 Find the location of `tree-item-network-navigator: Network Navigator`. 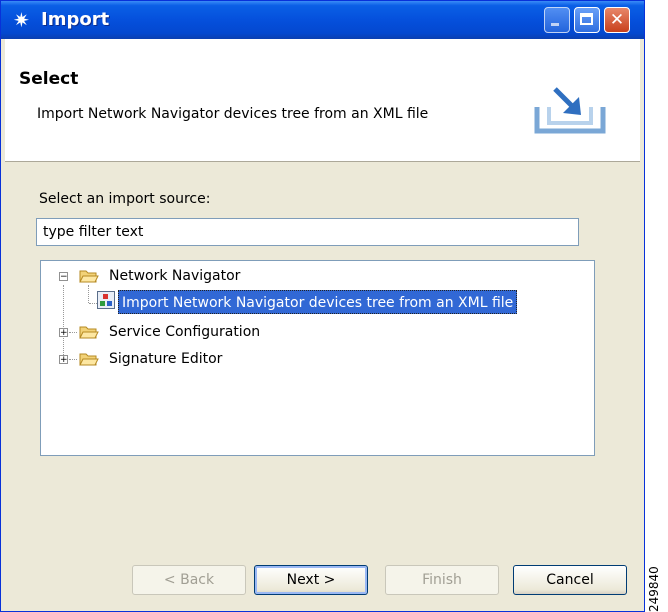

tree-item-network-navigator: Network Navigator is located at coordinates (174, 276).